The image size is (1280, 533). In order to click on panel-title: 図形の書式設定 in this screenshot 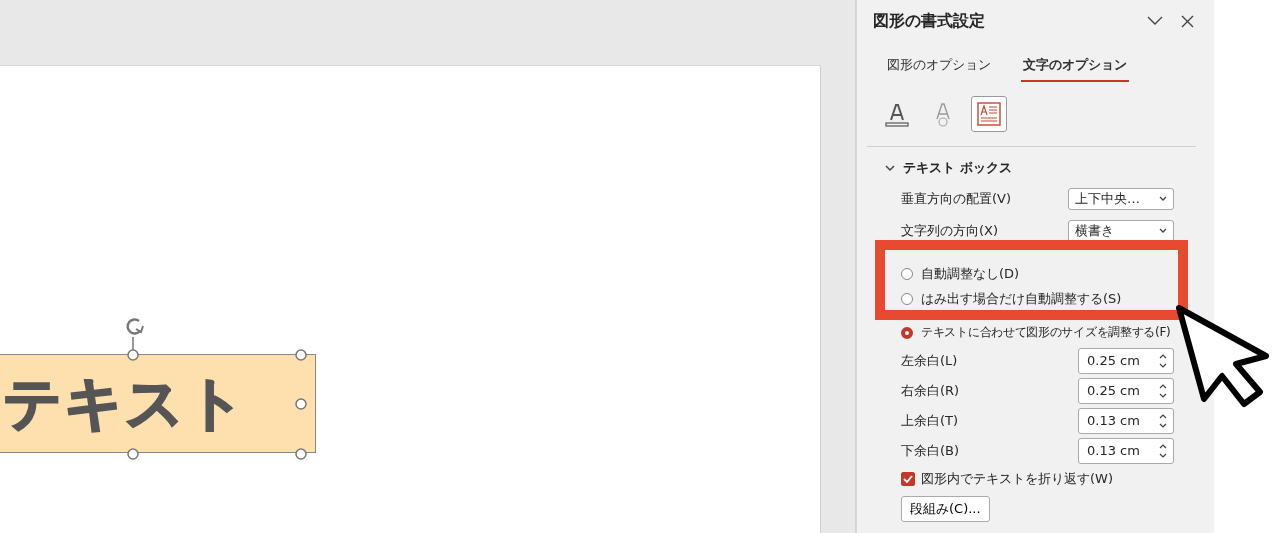, I will do `click(929, 21)`.